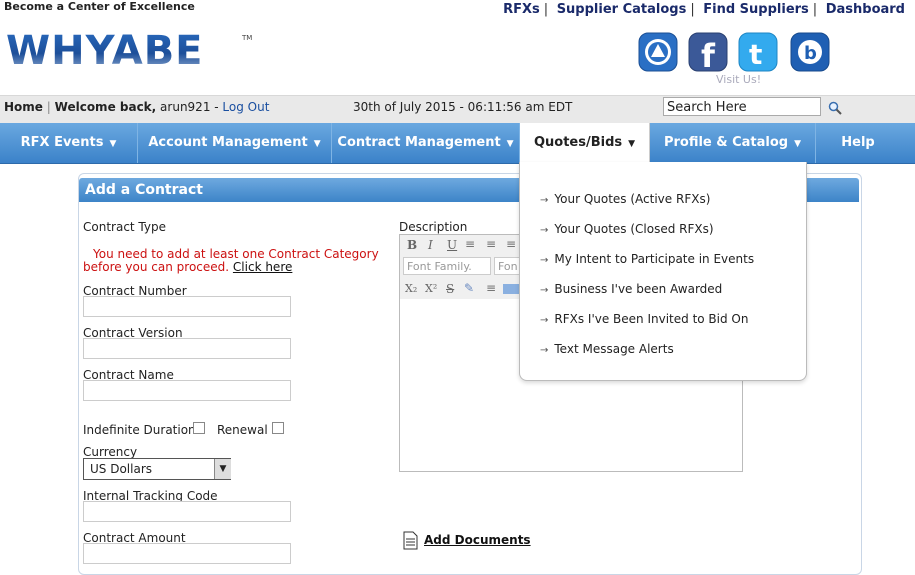  Describe the element at coordinates (733, 143) in the screenshot. I see `nav-profile-catalog: Profile & Catalog ▼` at that location.